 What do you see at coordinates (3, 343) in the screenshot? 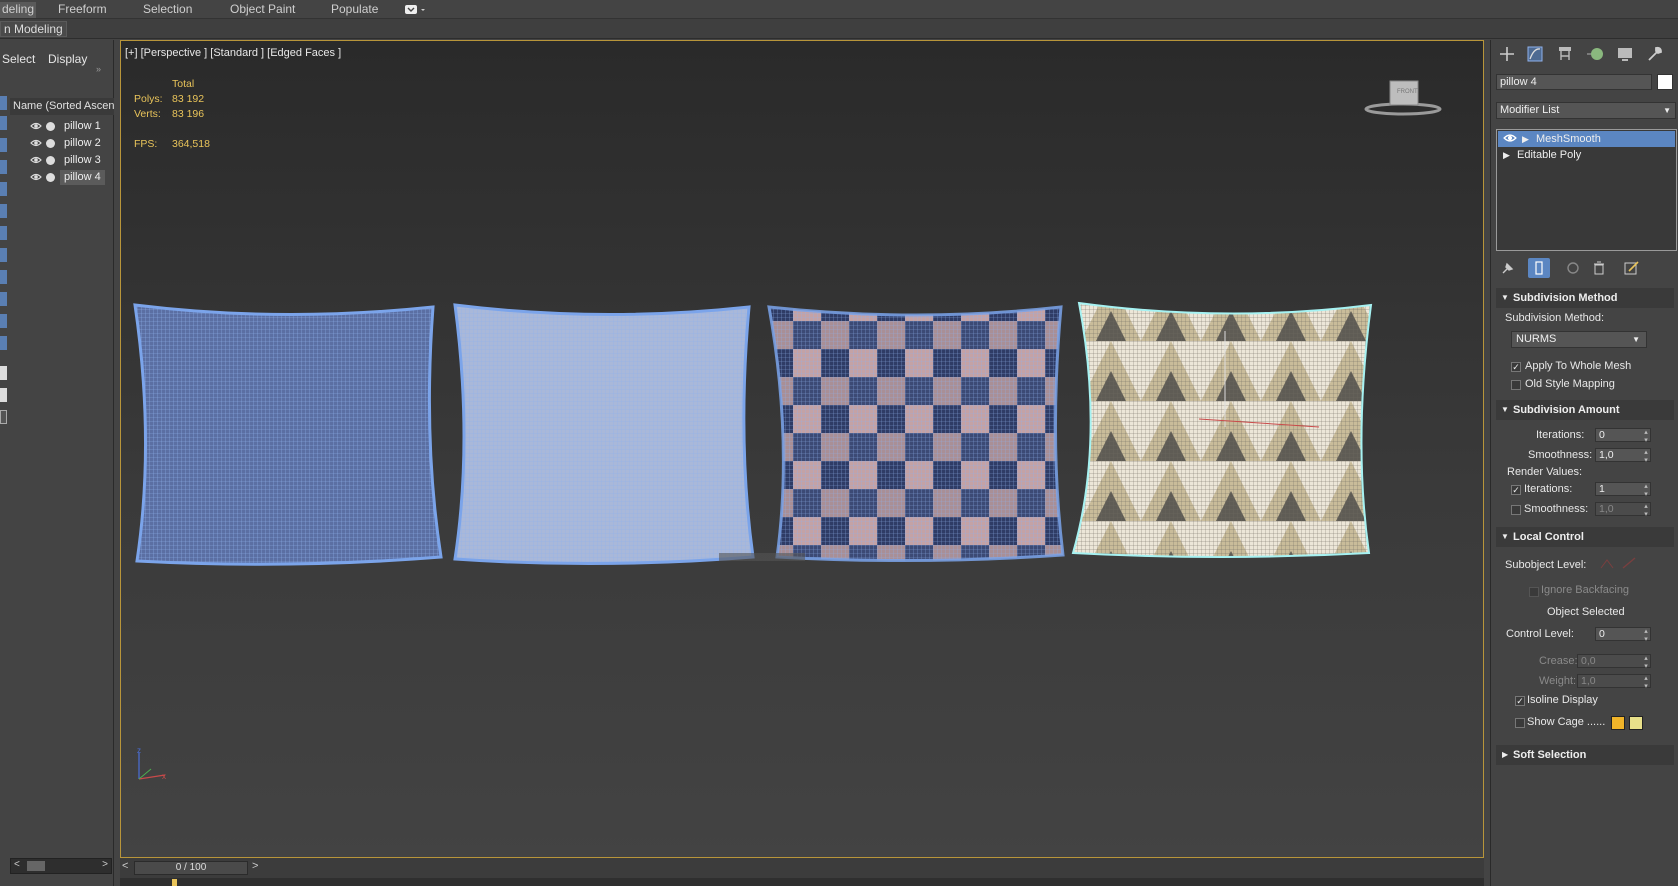
I see `display-frozen-icon` at bounding box center [3, 343].